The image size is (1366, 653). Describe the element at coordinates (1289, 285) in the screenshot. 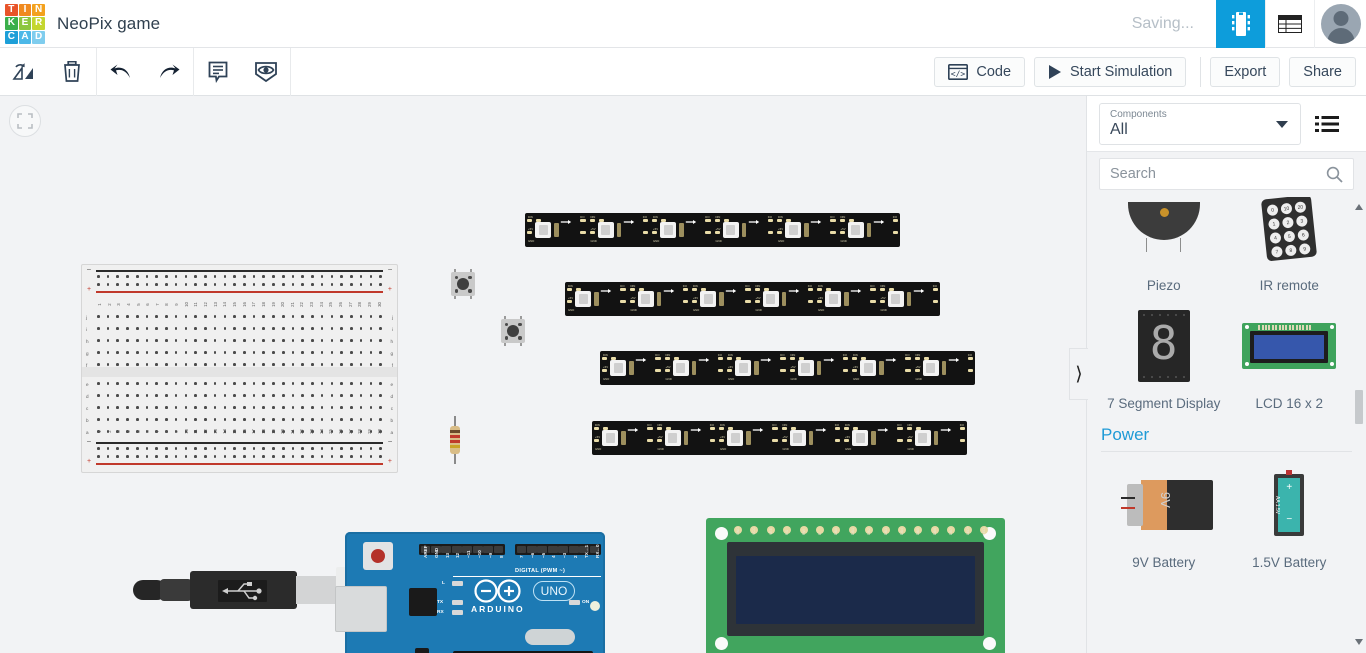

I see `component-label: IR remote` at that location.